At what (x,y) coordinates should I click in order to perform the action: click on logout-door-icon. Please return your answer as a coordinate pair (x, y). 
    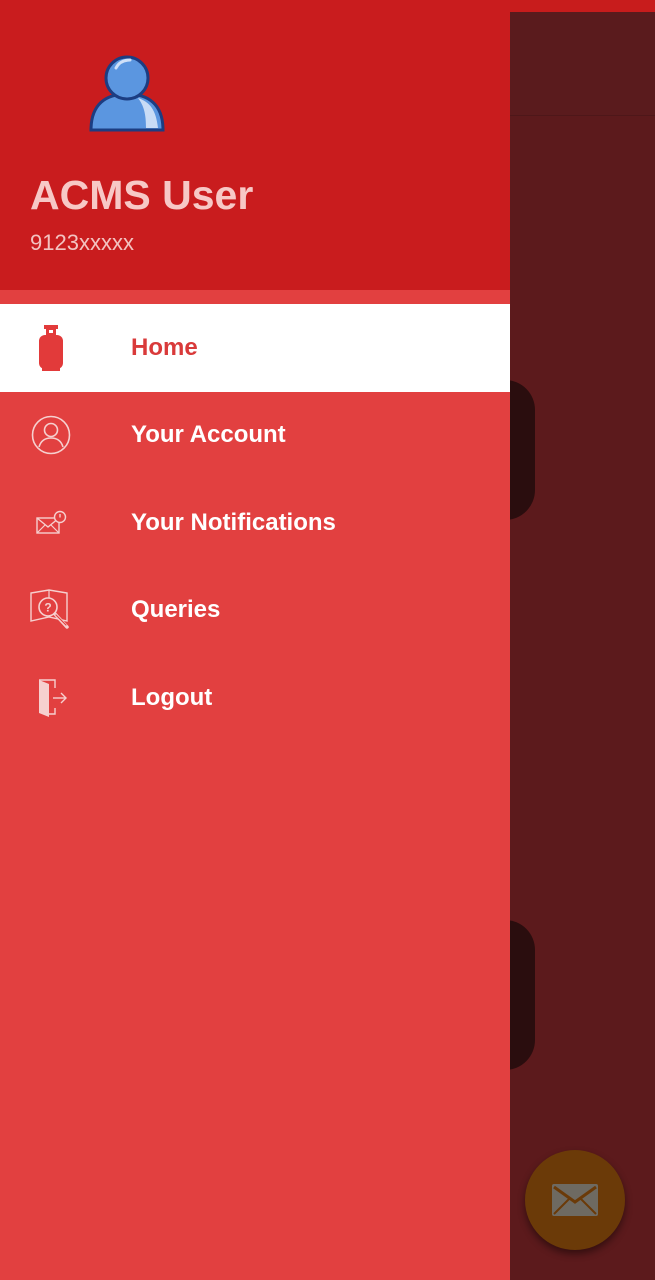
    Looking at the image, I should click on (51, 698).